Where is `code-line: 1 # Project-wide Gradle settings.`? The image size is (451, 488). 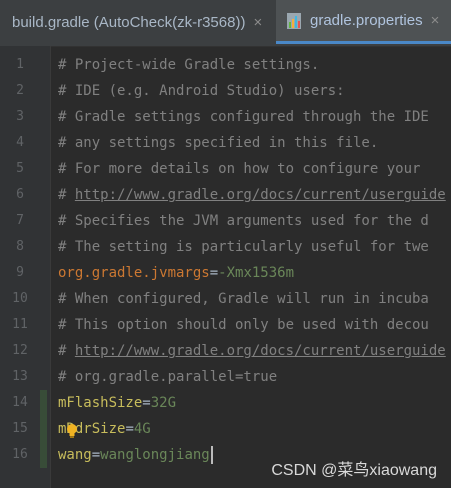 code-line: 1 # Project-wide Gradle settings. is located at coordinates (225, 65).